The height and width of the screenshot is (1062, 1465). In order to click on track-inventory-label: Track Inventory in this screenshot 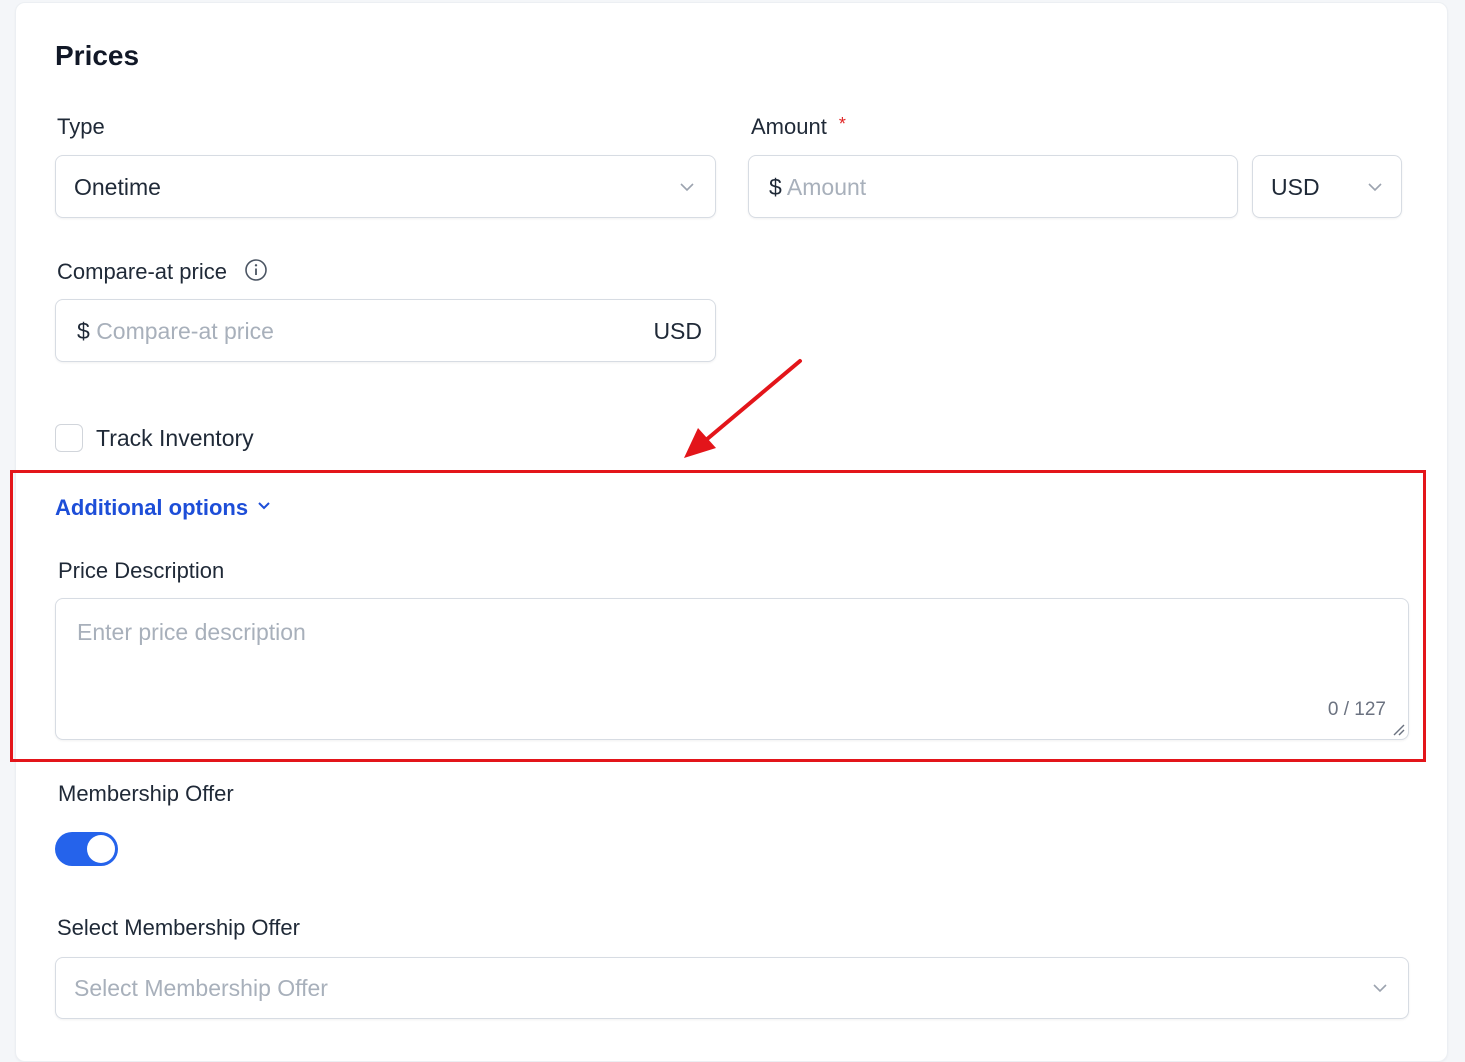, I will do `click(175, 438)`.